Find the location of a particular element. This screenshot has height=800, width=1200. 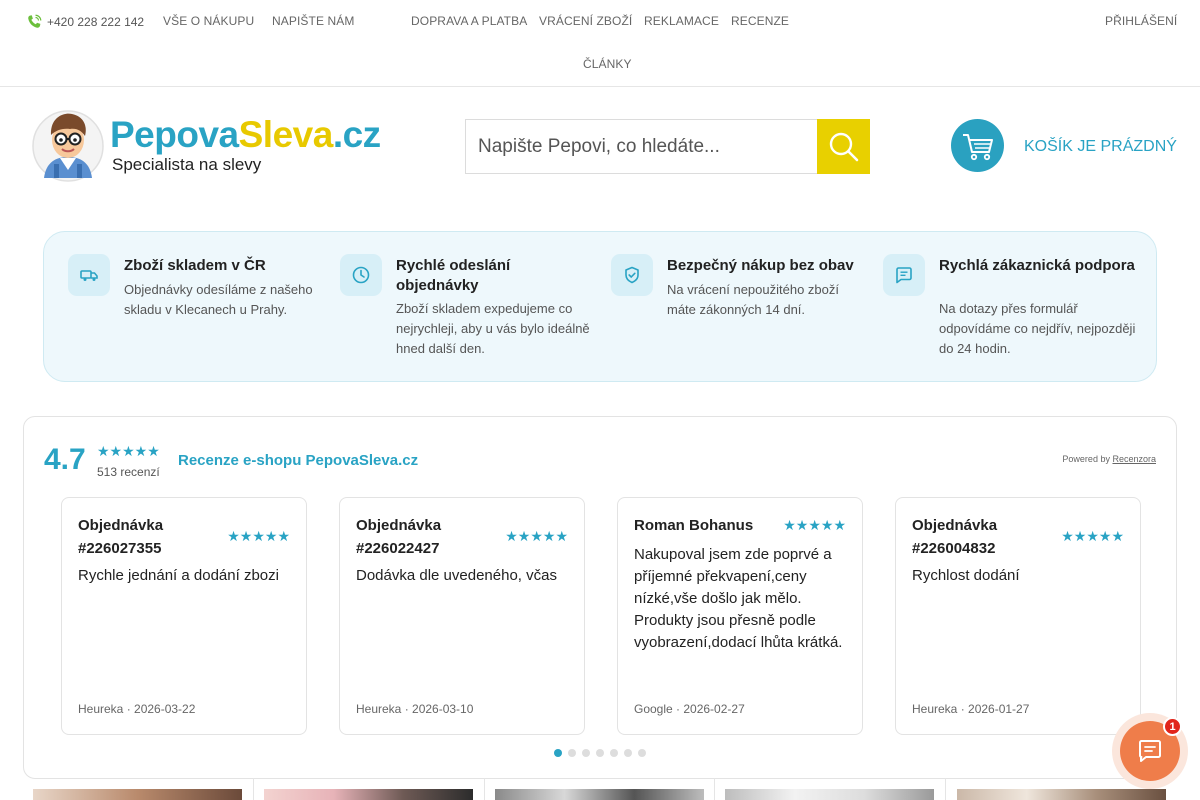

clock-icon is located at coordinates (361, 275).